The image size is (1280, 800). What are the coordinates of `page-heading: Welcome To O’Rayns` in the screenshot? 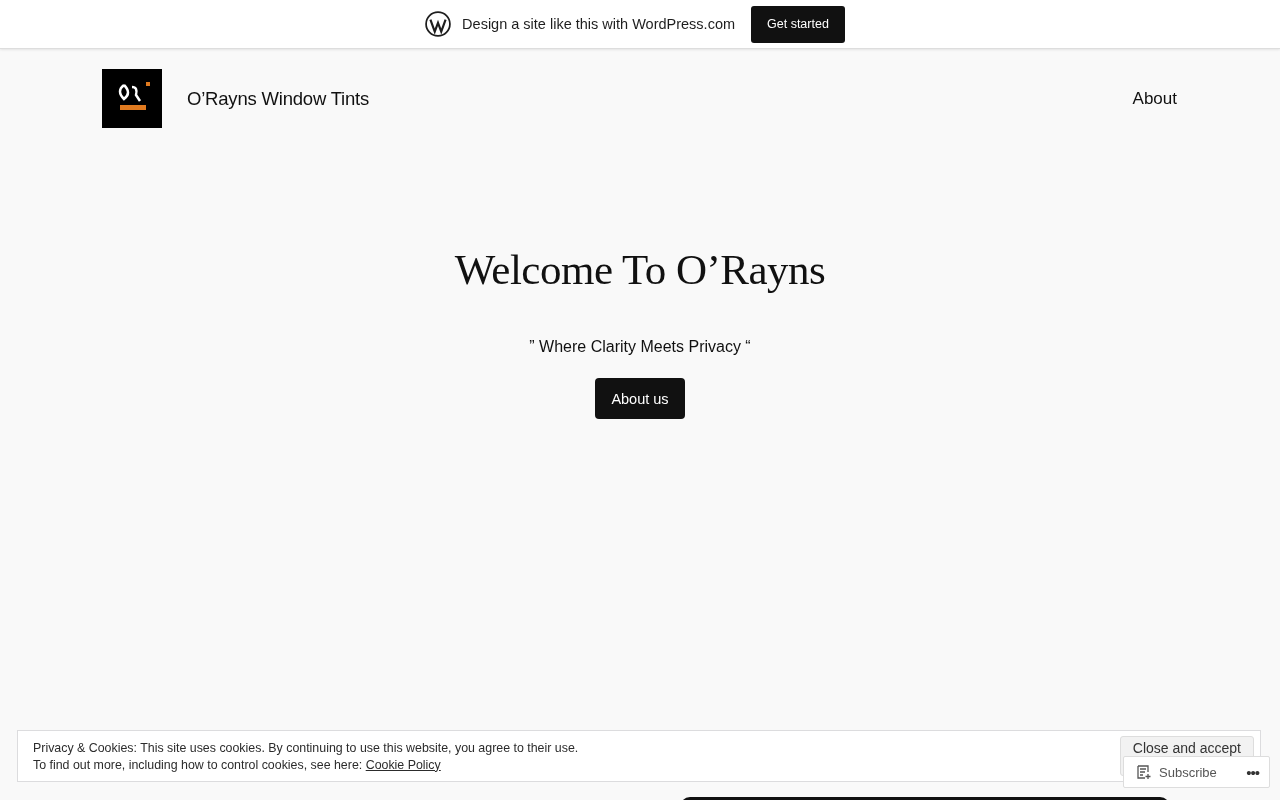 It's located at (640, 269).